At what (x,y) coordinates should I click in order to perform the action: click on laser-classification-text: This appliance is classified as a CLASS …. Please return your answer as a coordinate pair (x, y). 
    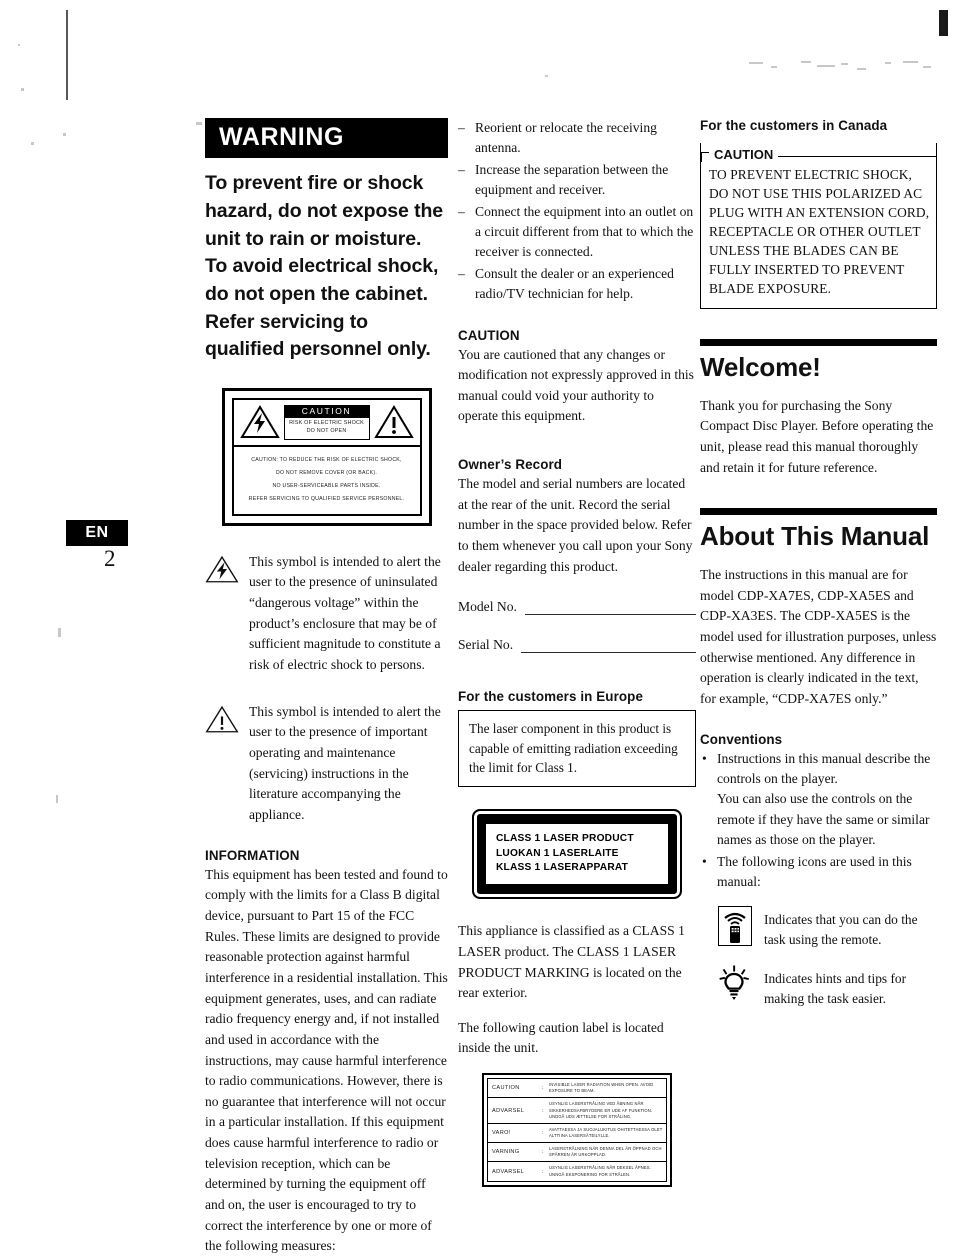
    Looking at the image, I should click on (571, 962).